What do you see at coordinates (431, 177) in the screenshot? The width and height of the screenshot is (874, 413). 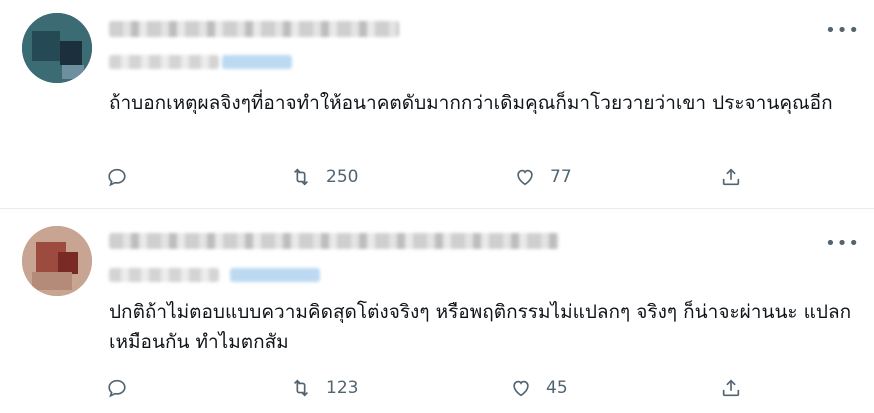 I see `action-bar: 250 77` at bounding box center [431, 177].